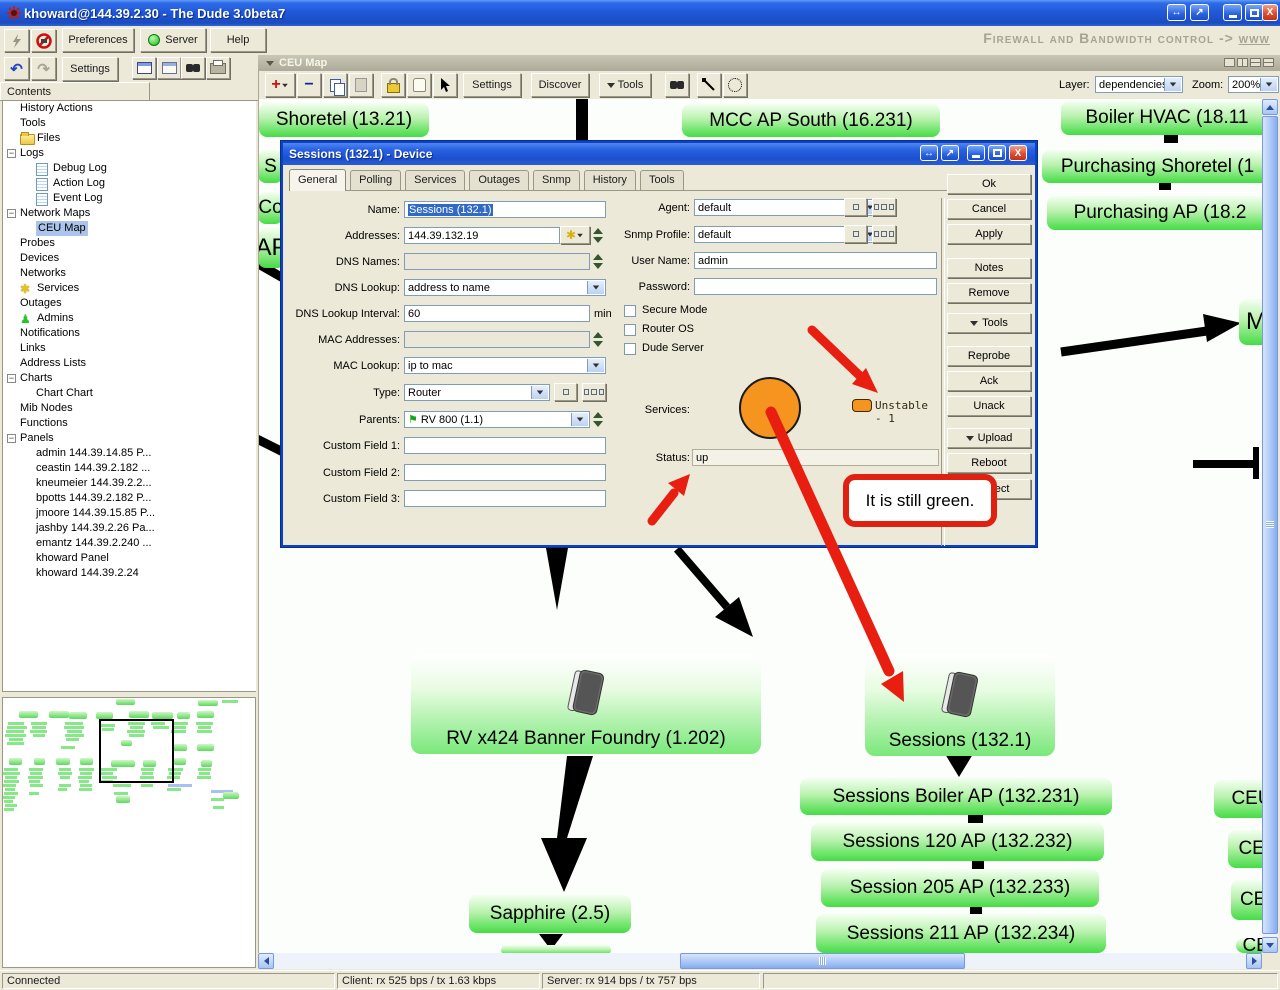 The width and height of the screenshot is (1280, 990). What do you see at coordinates (129, 273) in the screenshot?
I see `sidebar-item-networks: Networks` at bounding box center [129, 273].